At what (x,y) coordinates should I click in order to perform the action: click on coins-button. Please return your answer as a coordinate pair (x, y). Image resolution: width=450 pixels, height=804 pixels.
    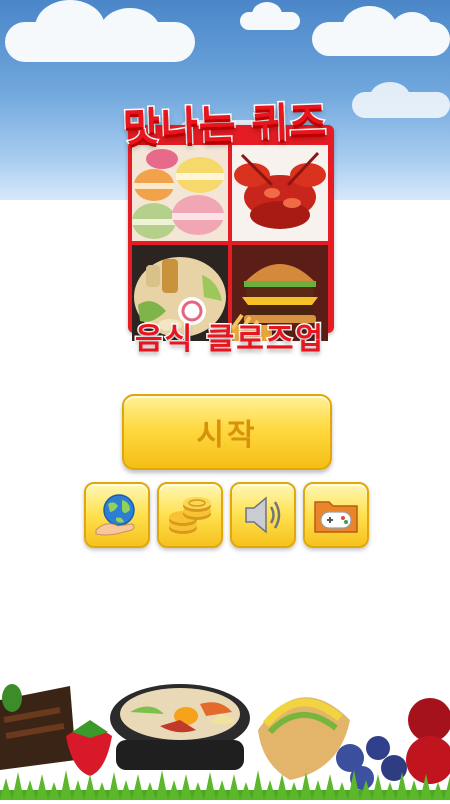
    Looking at the image, I should click on (190, 515).